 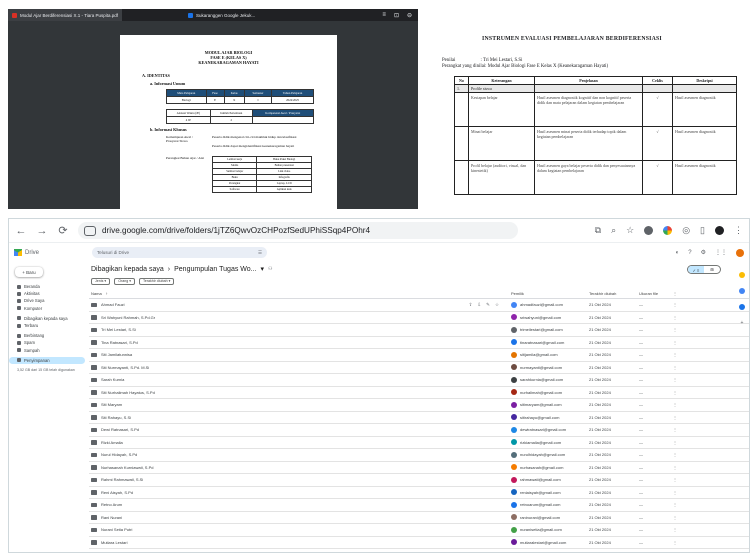 I want to click on breadcrumb-caret: ▾, so click(x=263, y=269).